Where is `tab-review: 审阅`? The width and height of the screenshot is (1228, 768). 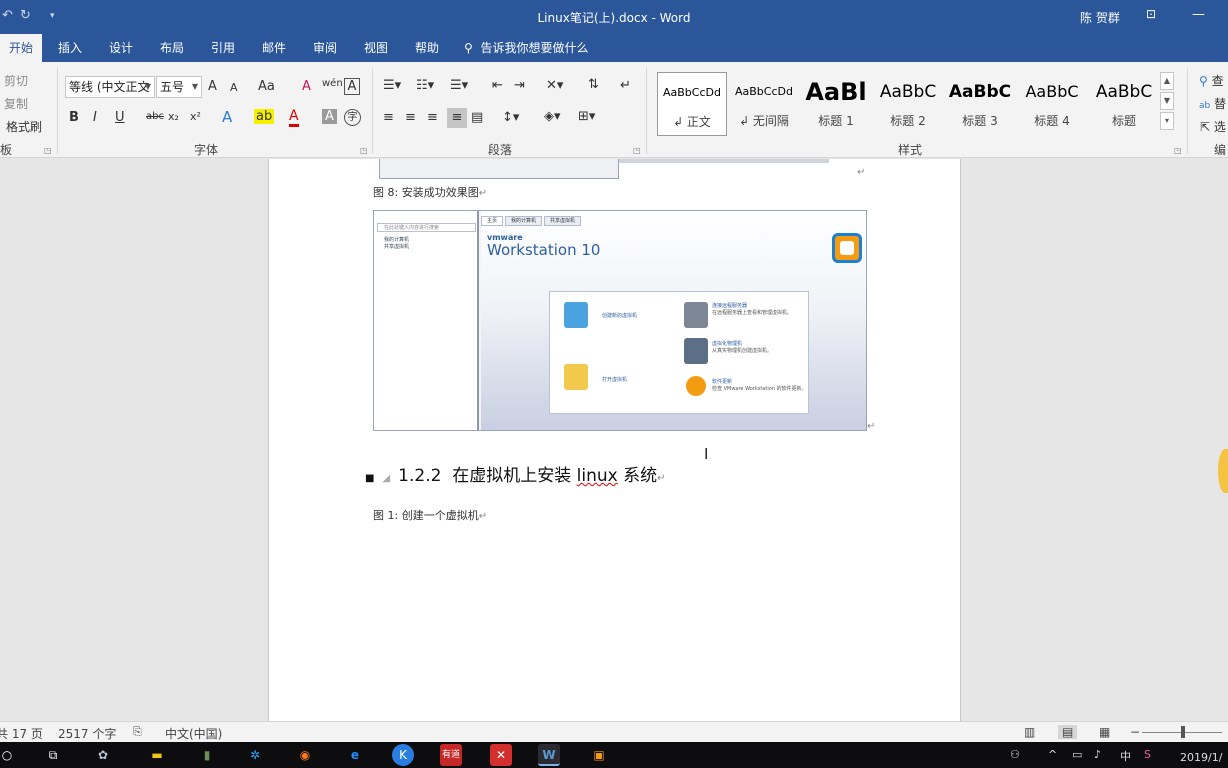 tab-review: 审阅 is located at coordinates (325, 48).